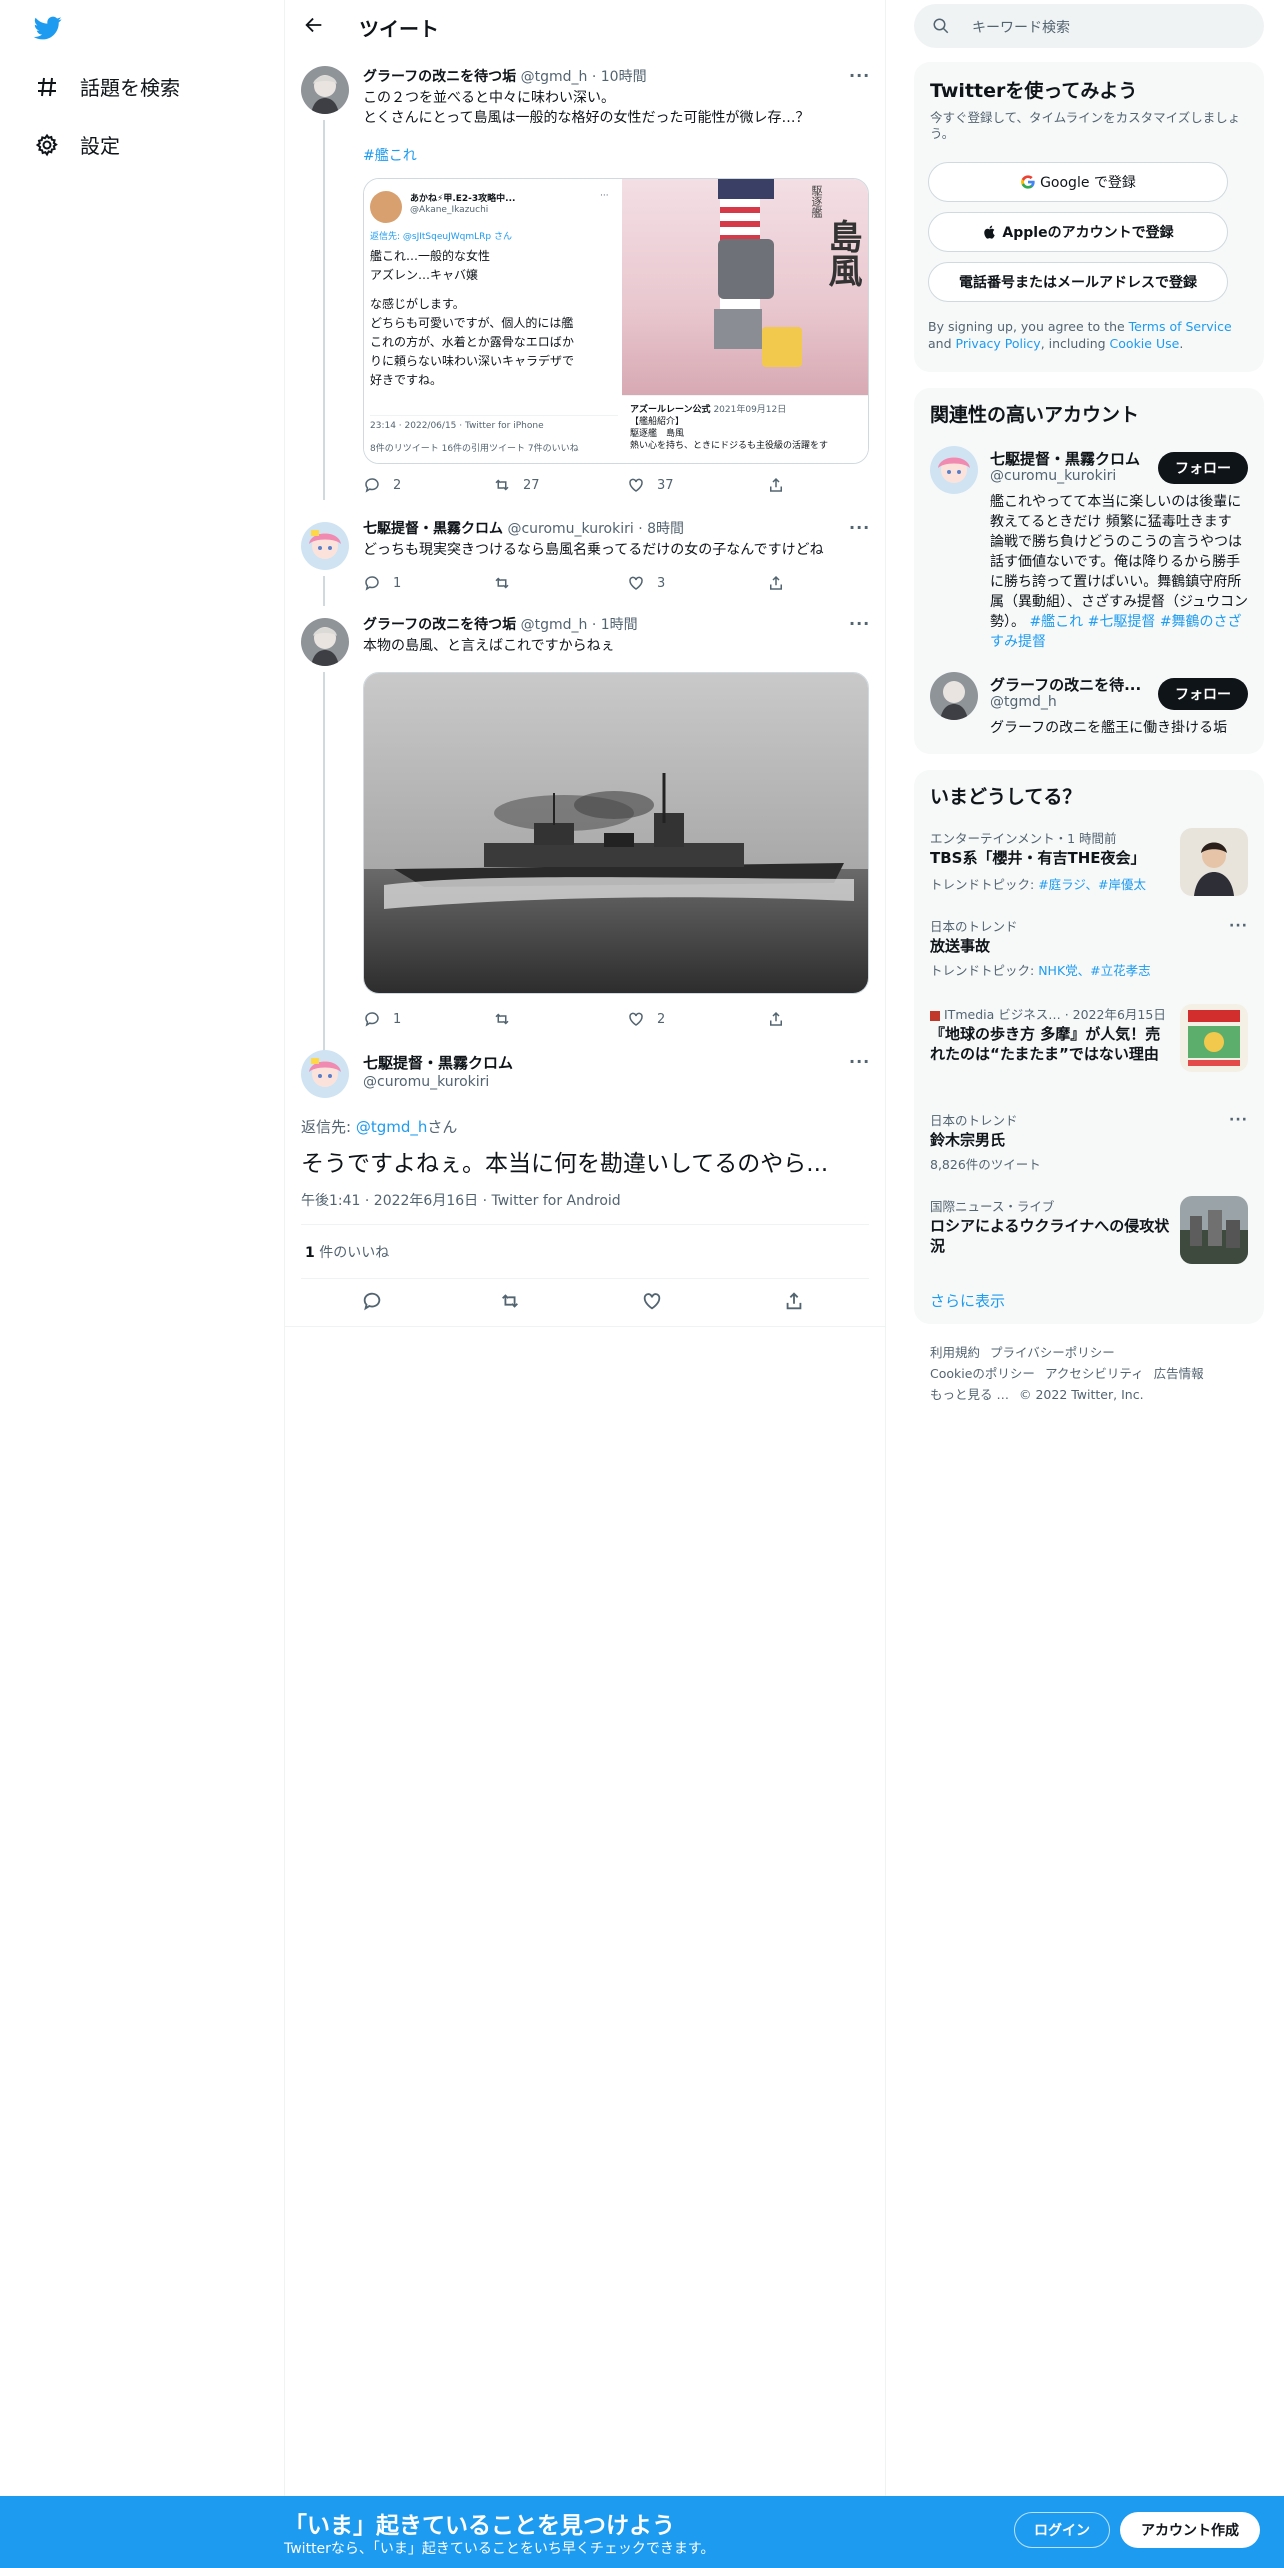 The width and height of the screenshot is (1284, 2568). I want to click on reply-handle-link: @tgmd_h, so click(392, 1127).